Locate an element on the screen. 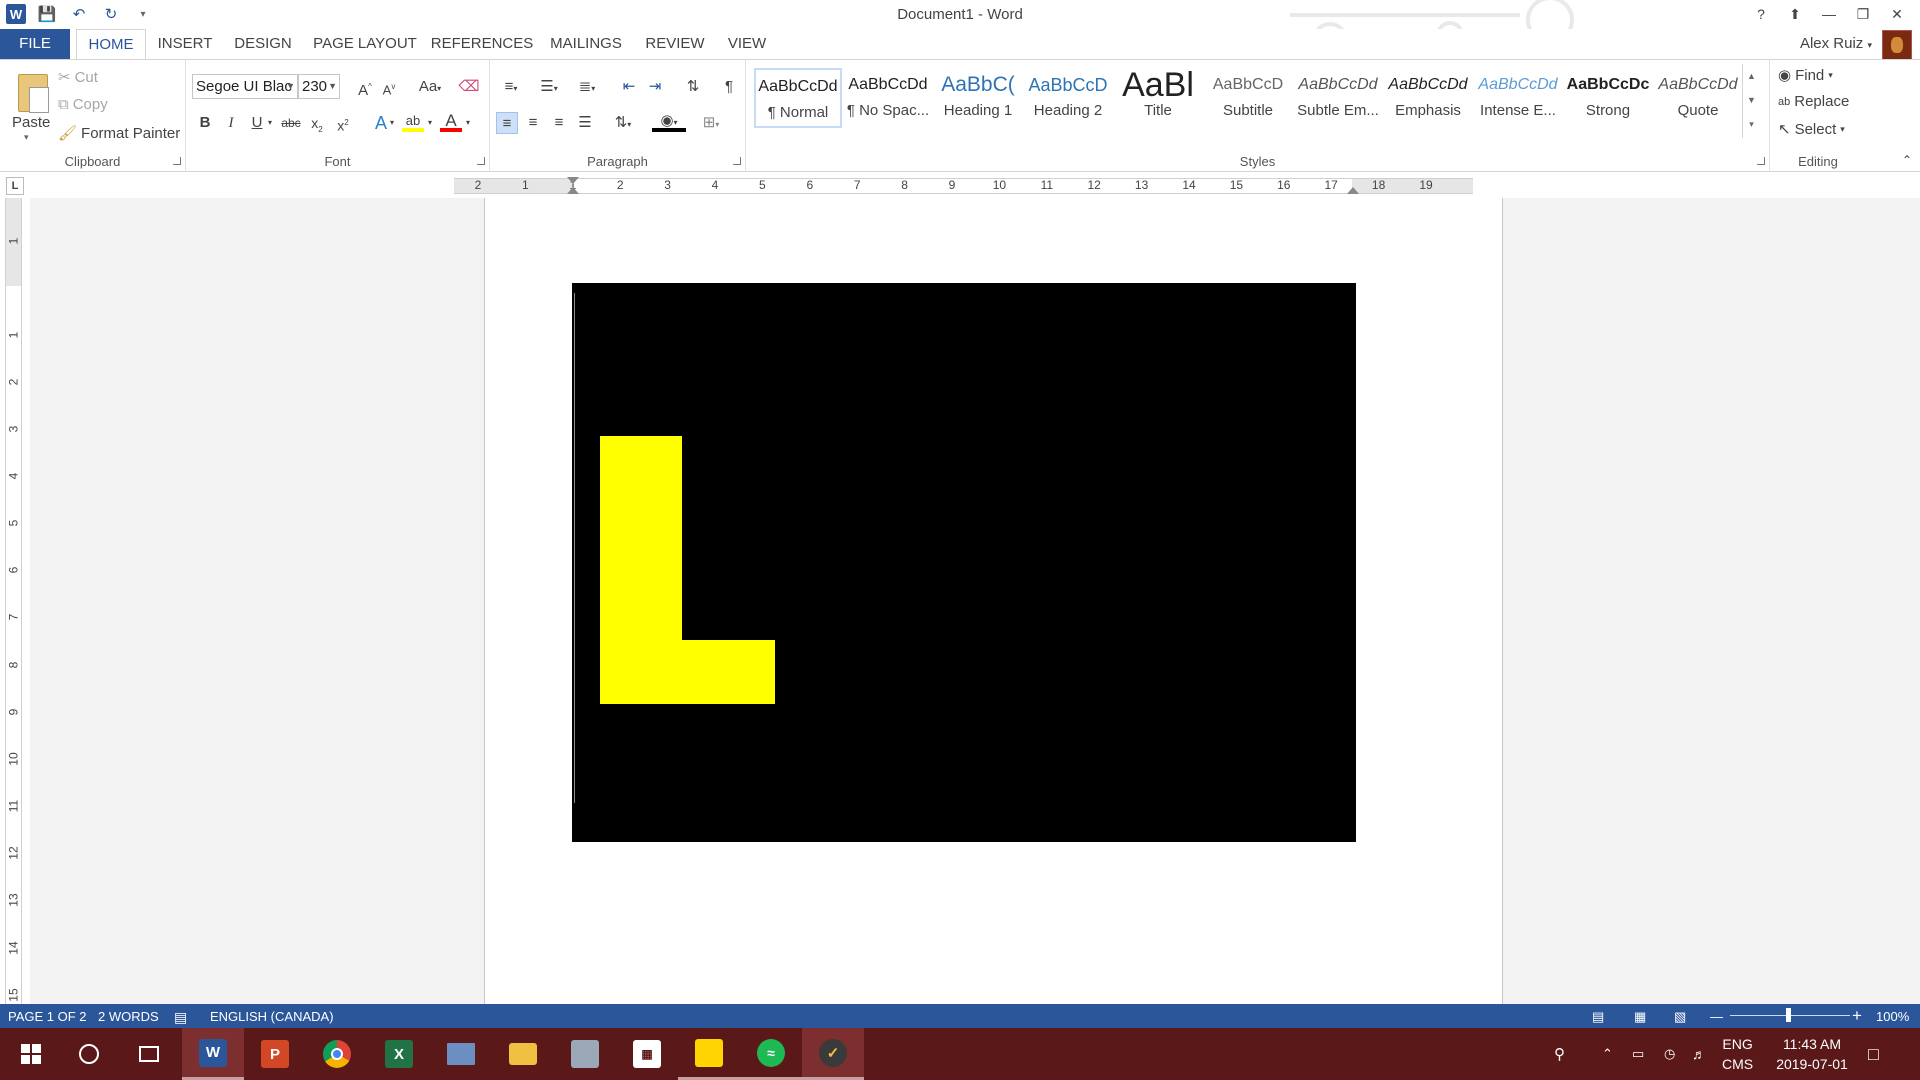  tab-review: REVIEW is located at coordinates (675, 44).